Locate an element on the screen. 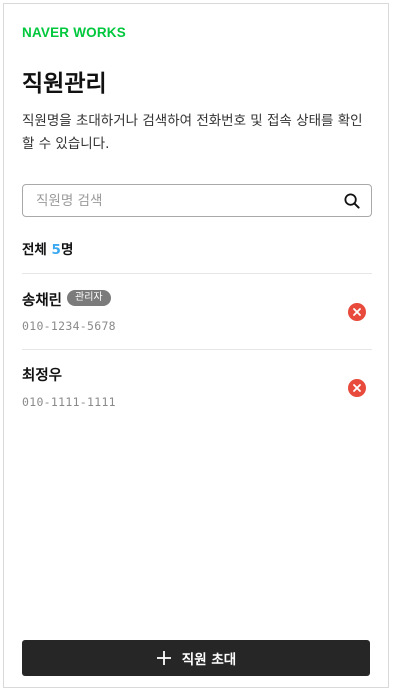 This screenshot has width=400, height=693. employee-phone: 010-1234-5678 is located at coordinates (69, 326).